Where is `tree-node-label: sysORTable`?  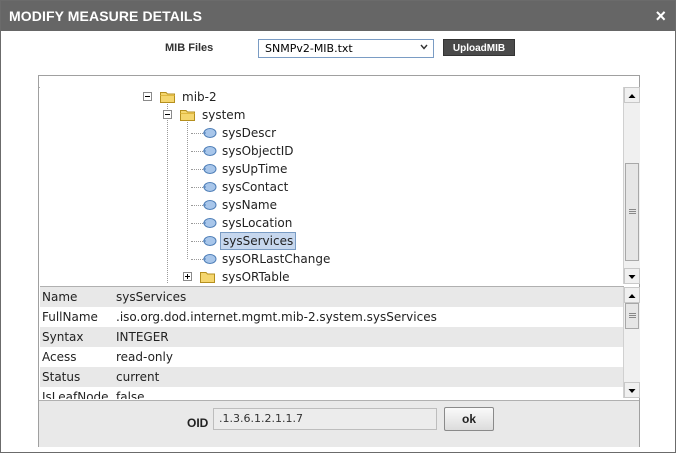
tree-node-label: sysORTable is located at coordinates (256, 277).